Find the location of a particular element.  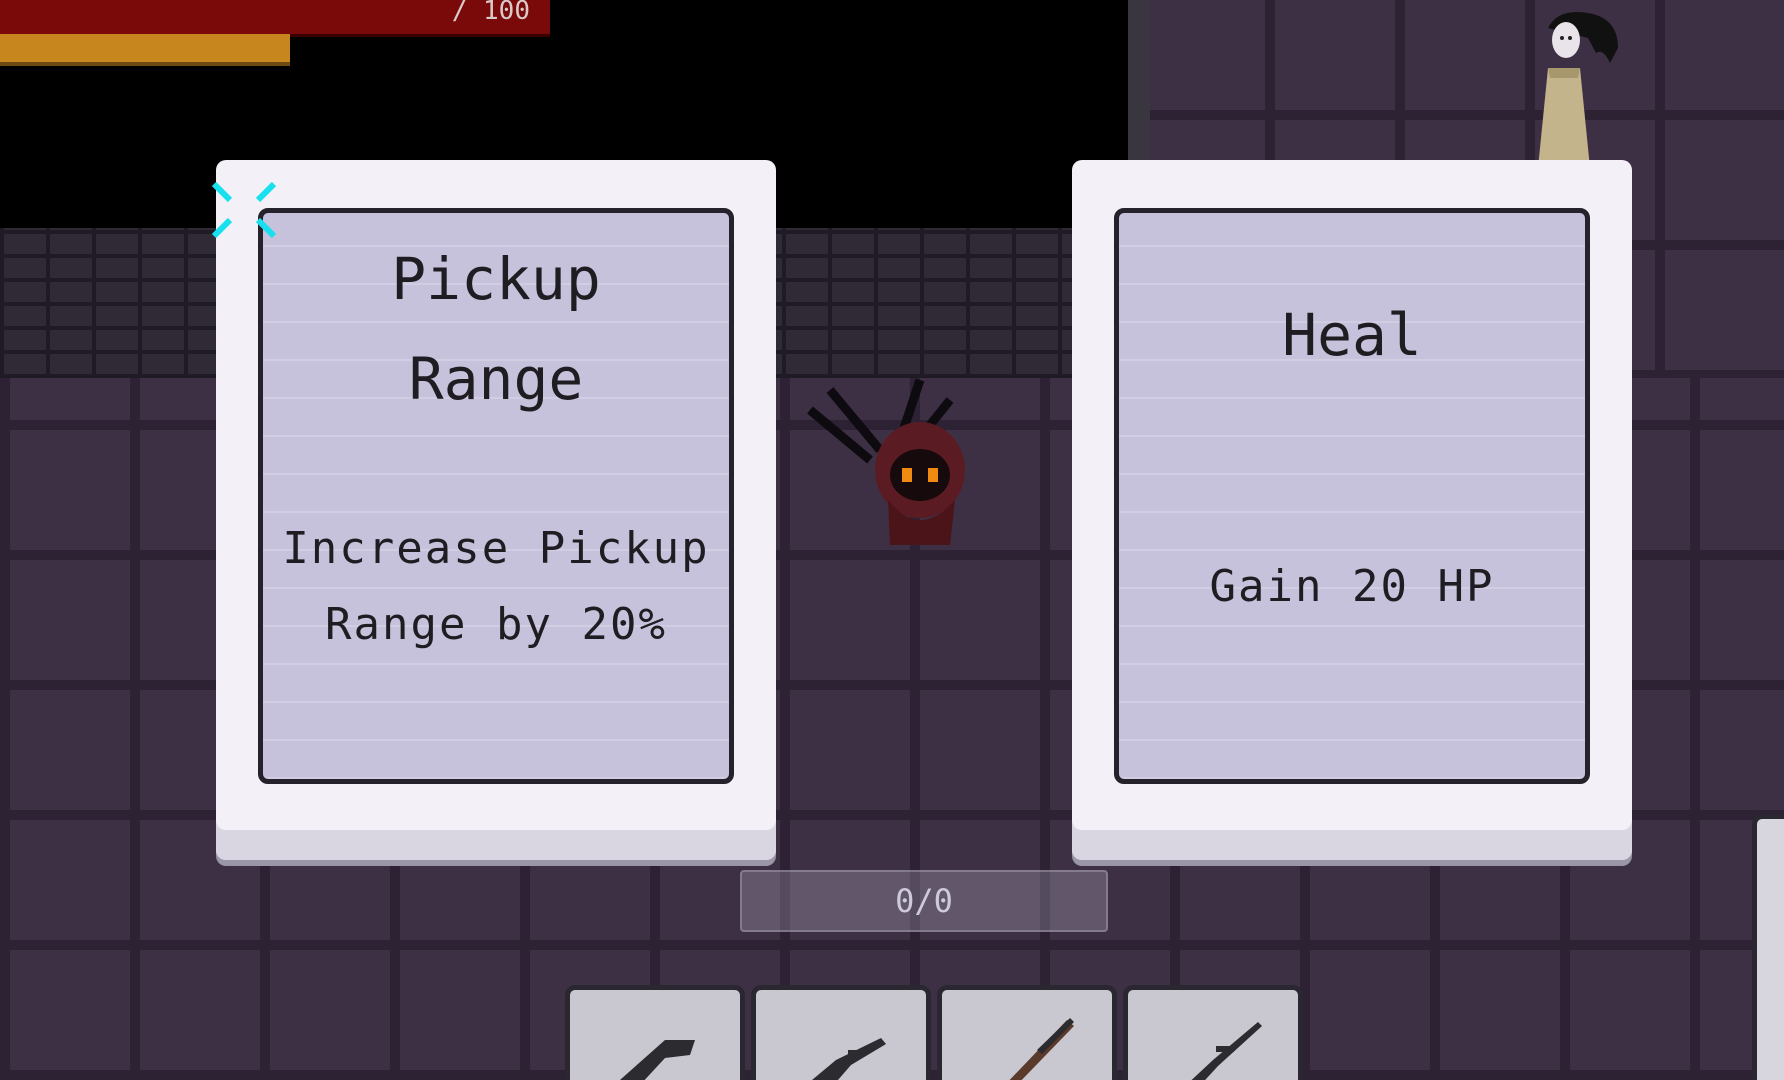

side-panel is located at coordinates (1768, 947).